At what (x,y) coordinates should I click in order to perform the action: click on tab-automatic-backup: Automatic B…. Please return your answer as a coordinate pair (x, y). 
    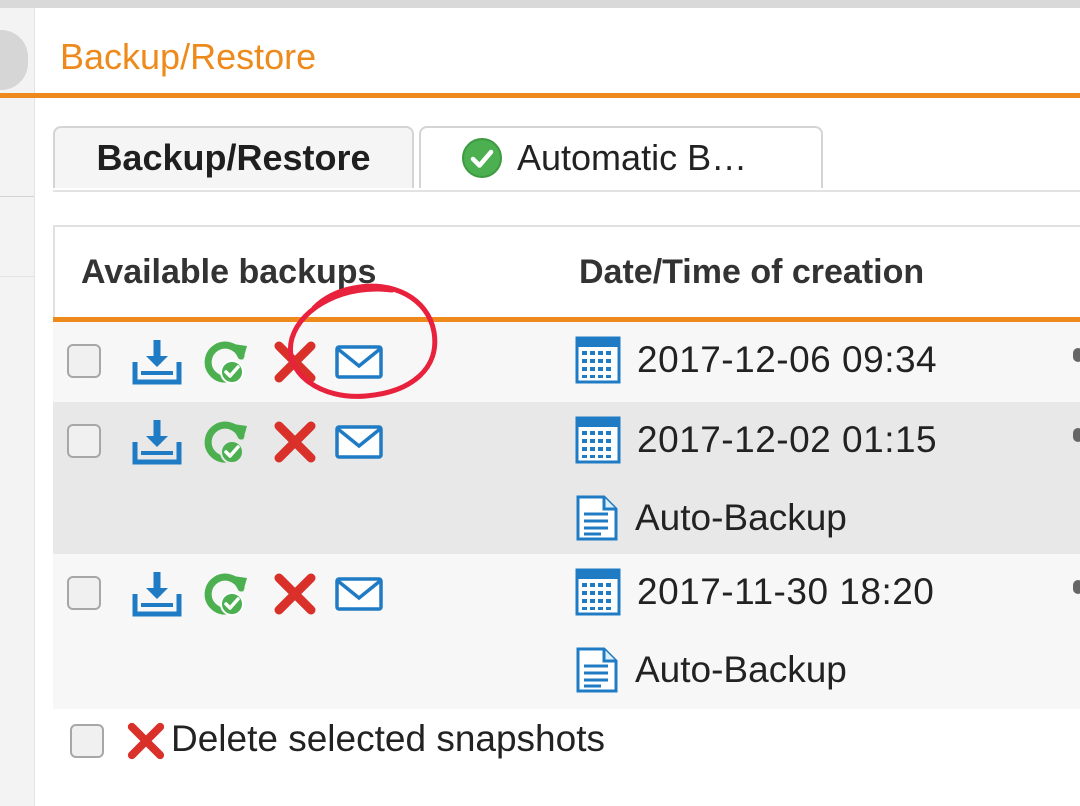
    Looking at the image, I should click on (621, 157).